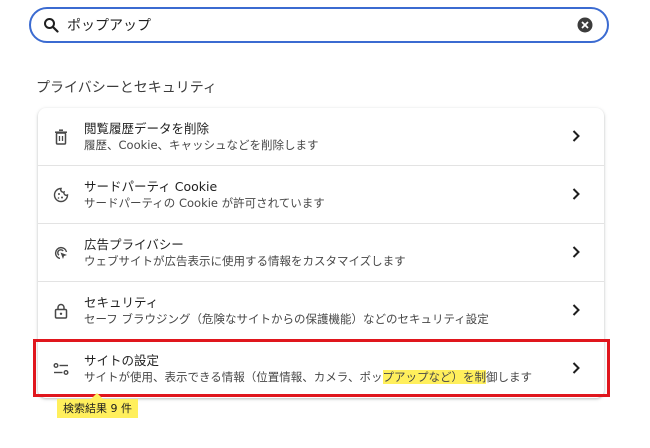 The height and width of the screenshot is (448, 650). I want to click on search-results-badge: 検索結果 9 件, so click(97, 405).